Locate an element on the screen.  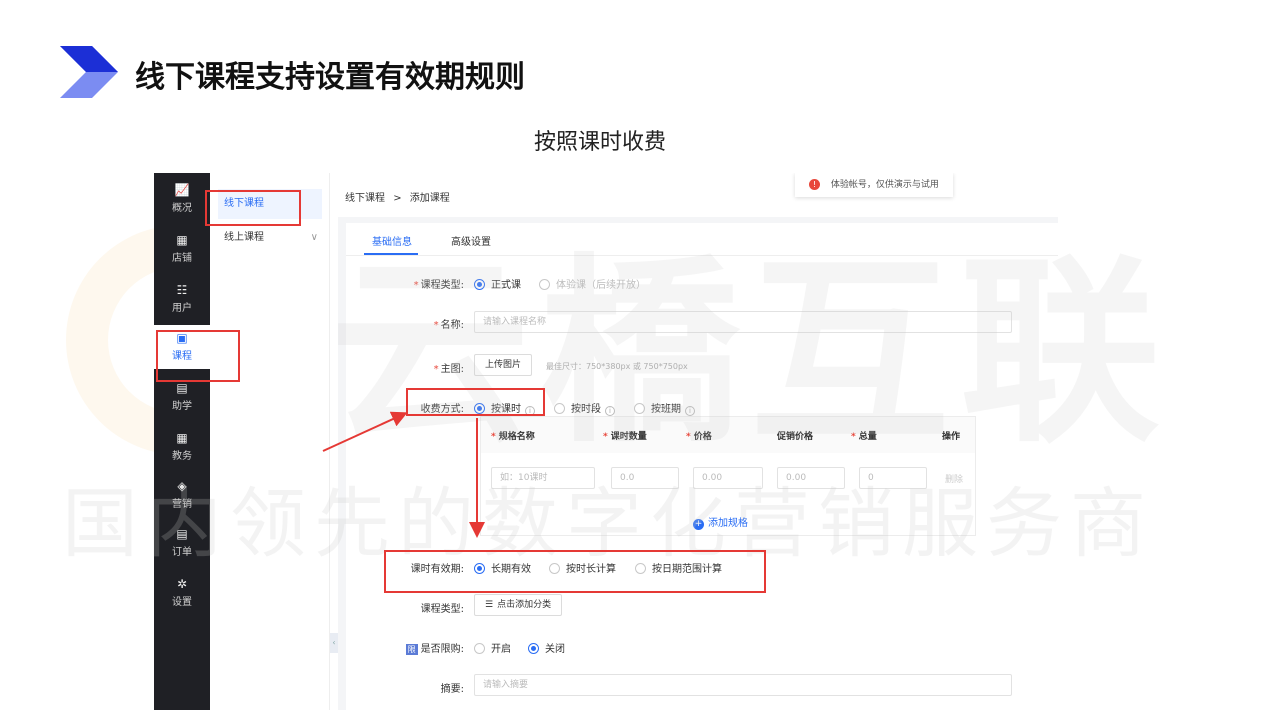
summary-label: 摘要: is located at coordinates (452, 689).